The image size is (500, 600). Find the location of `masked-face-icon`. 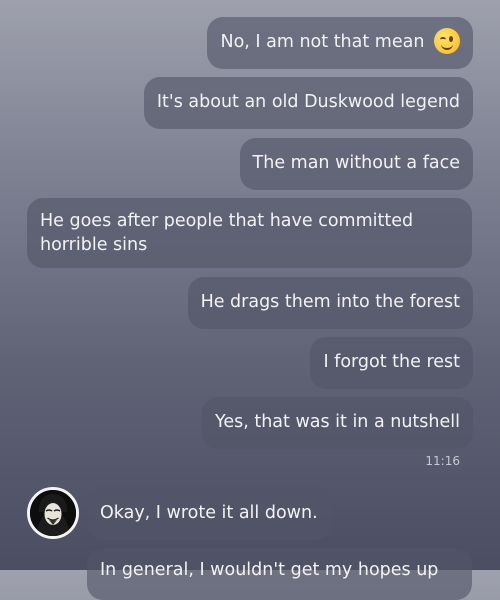

masked-face-icon is located at coordinates (53, 513).